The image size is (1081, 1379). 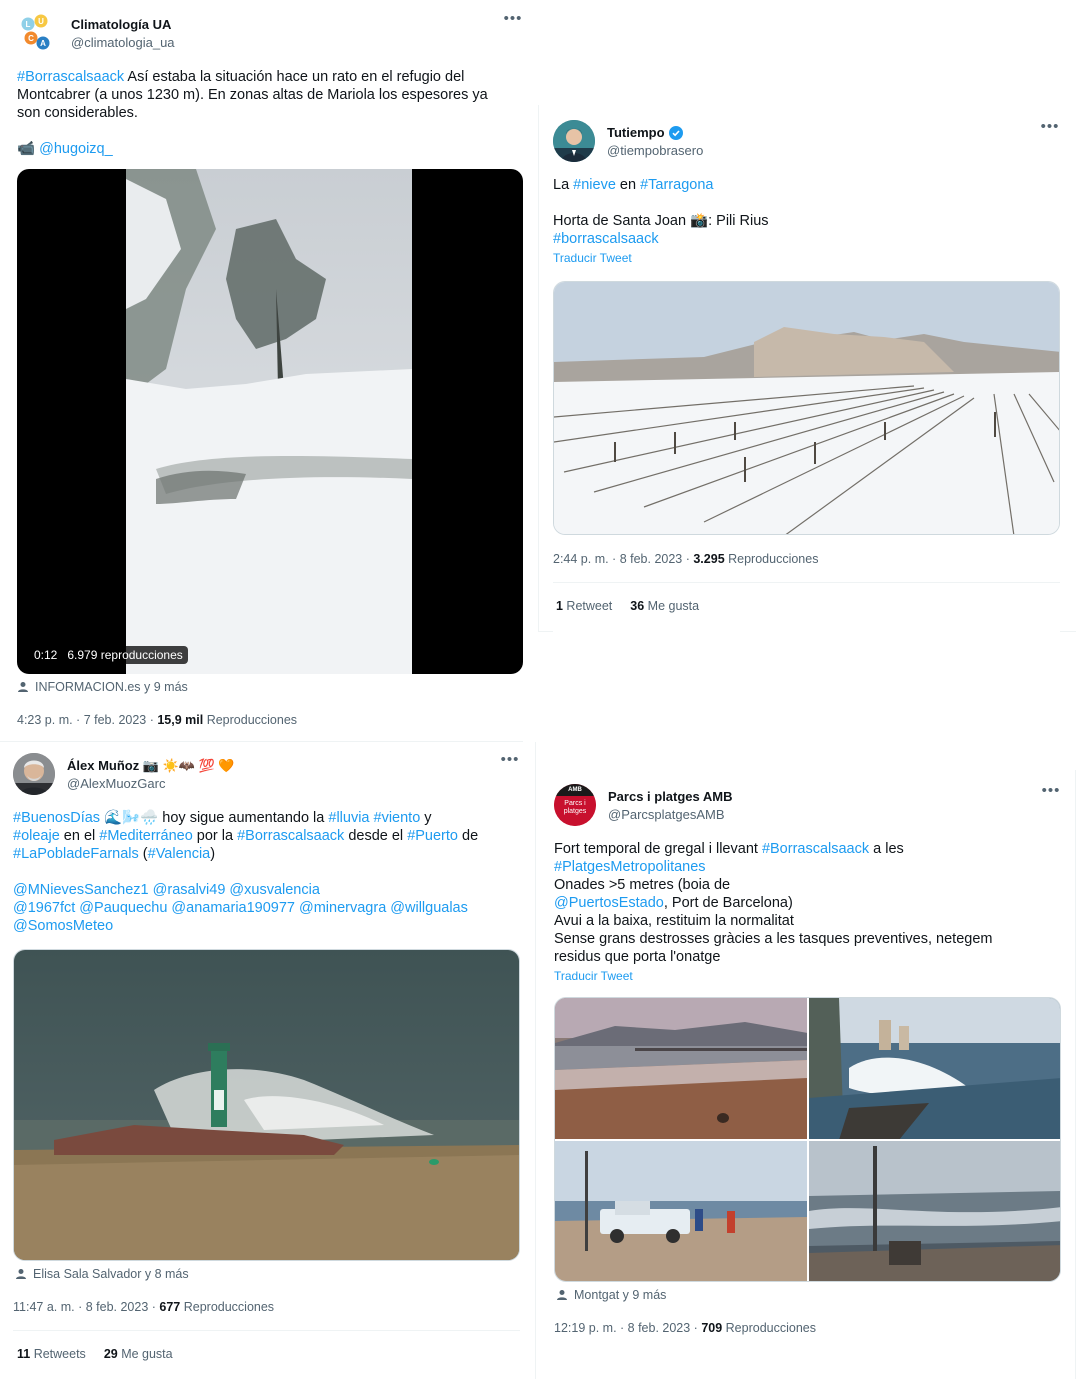 I want to click on mention-link: @hugoizq_, so click(x=76, y=149).